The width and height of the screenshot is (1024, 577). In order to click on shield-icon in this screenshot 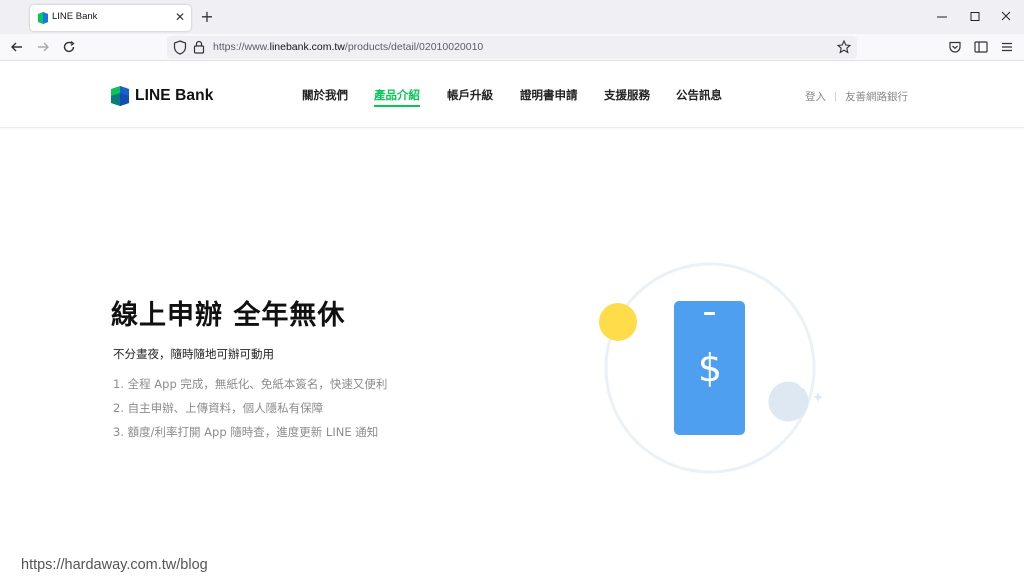, I will do `click(180, 47)`.